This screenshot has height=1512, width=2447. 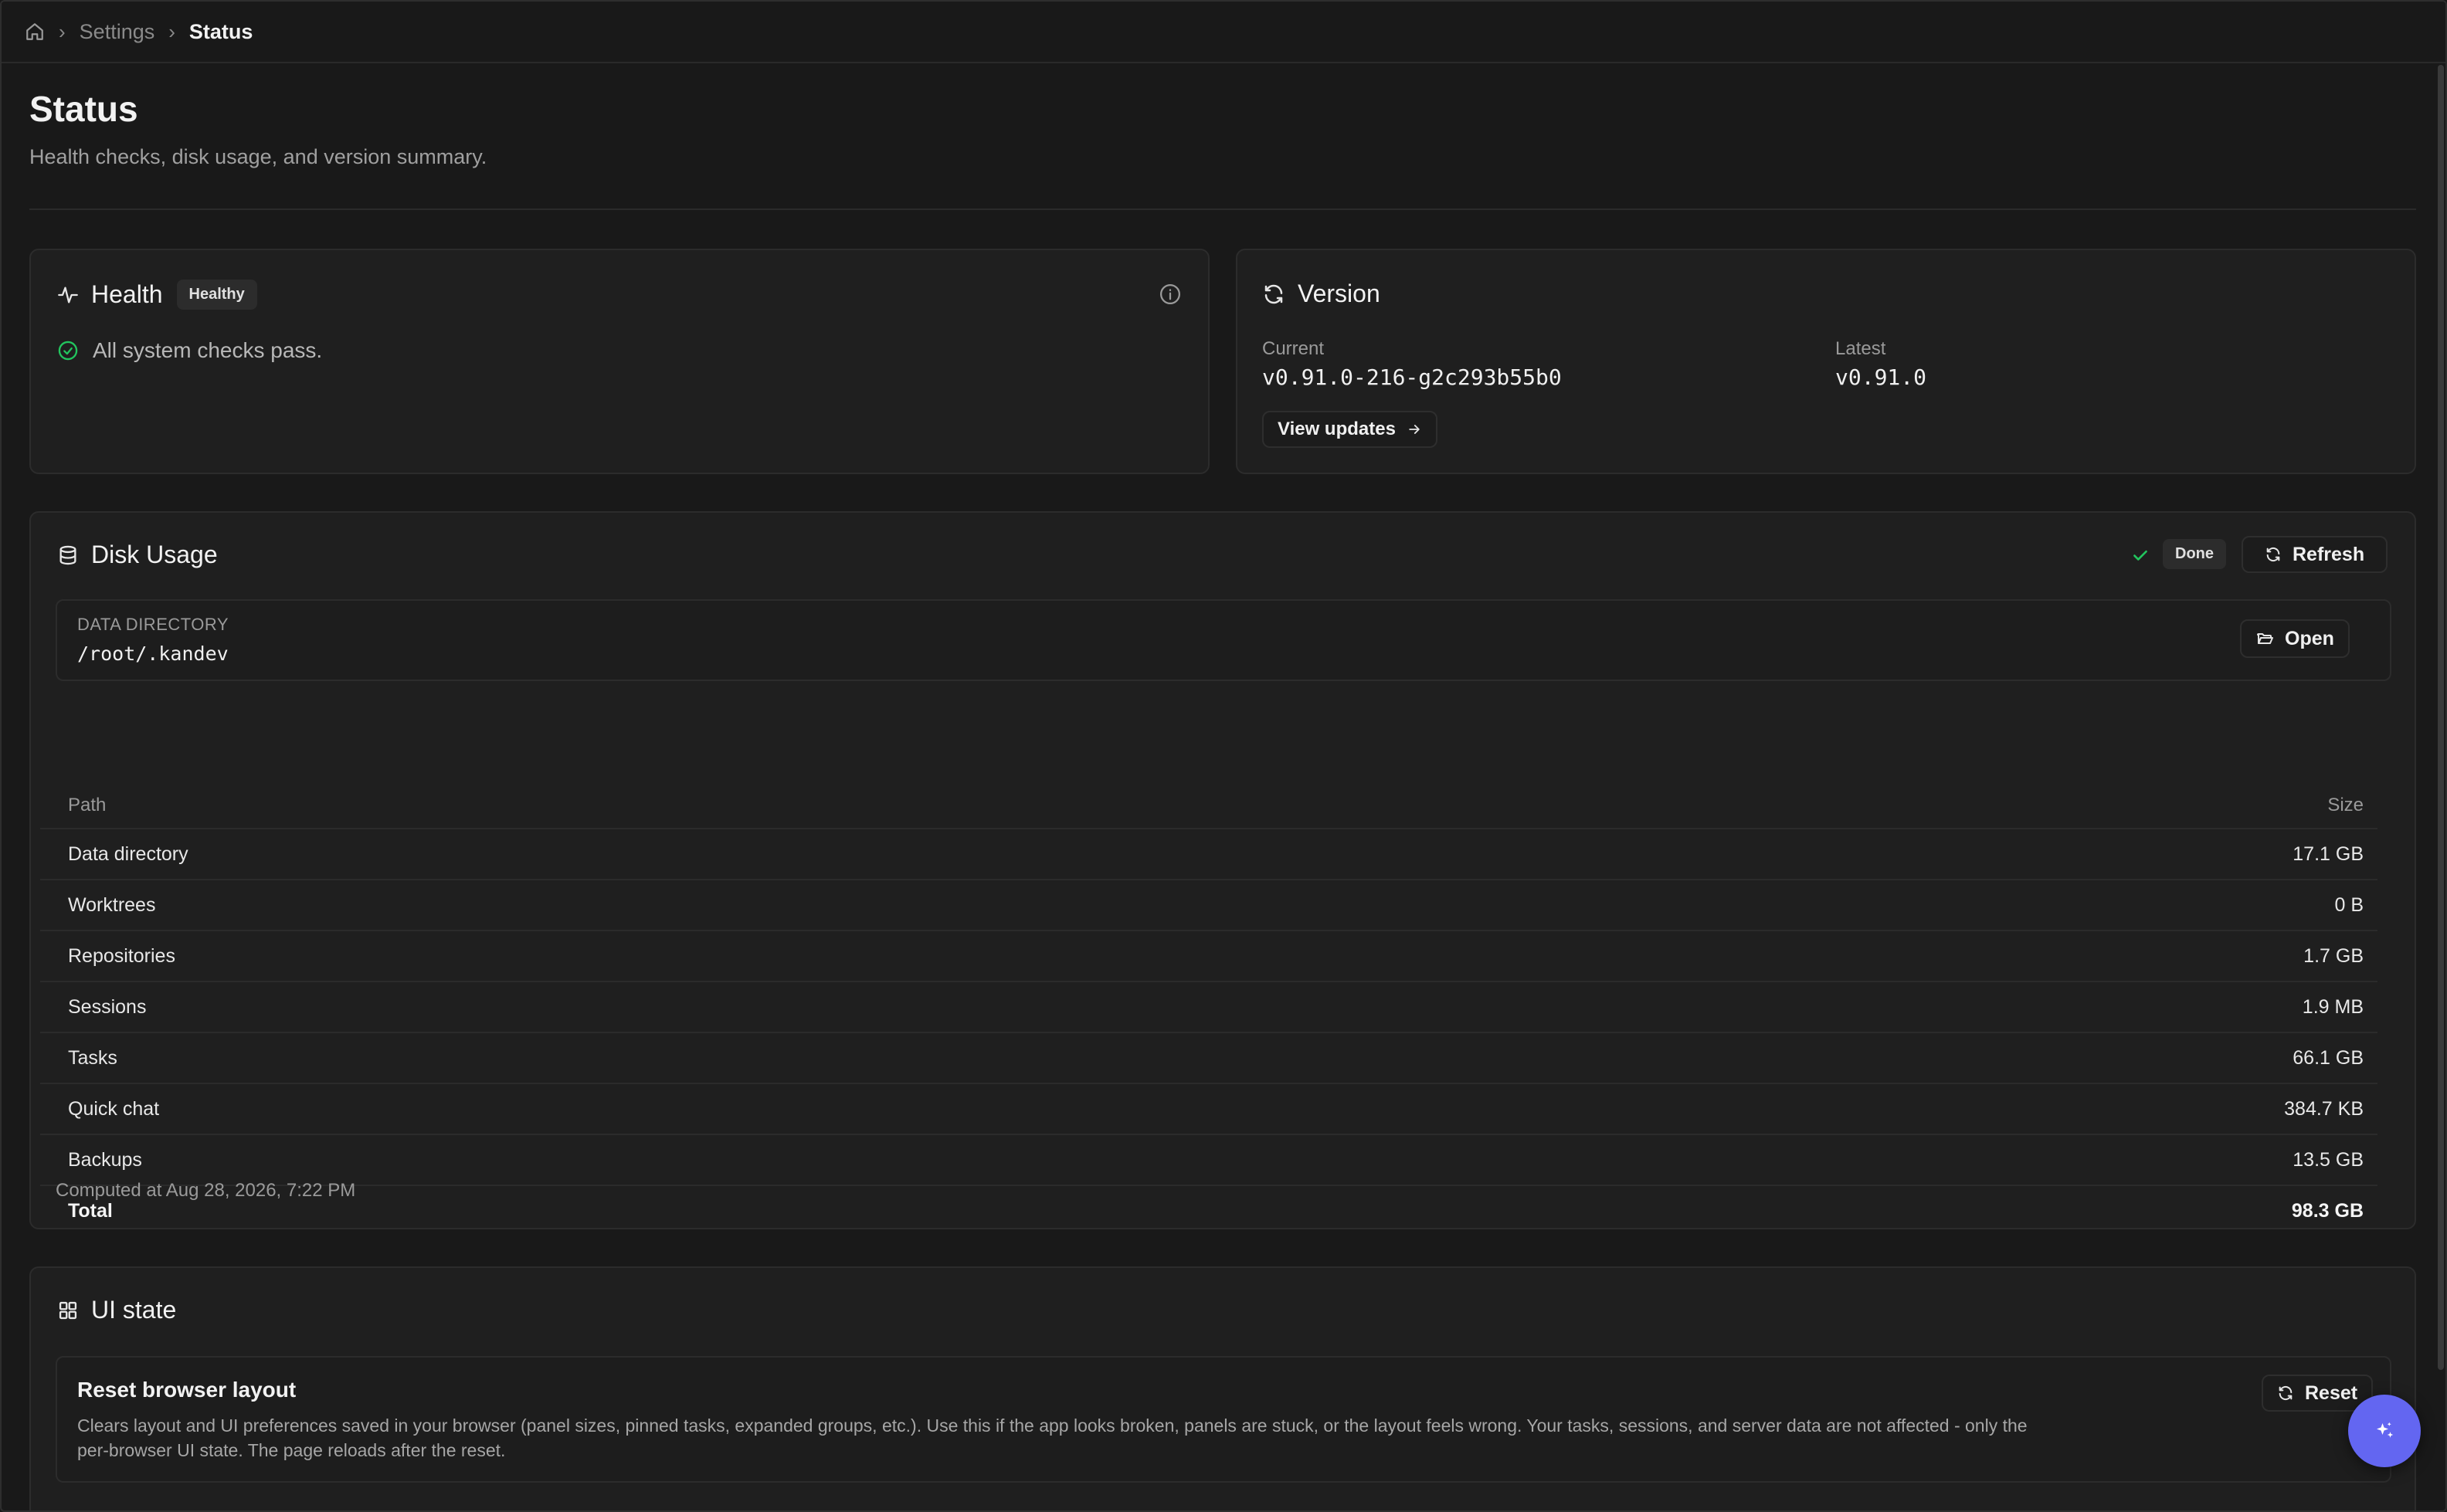 I want to click on table-row: Backups 13.5 GB, so click(x=1208, y=1159).